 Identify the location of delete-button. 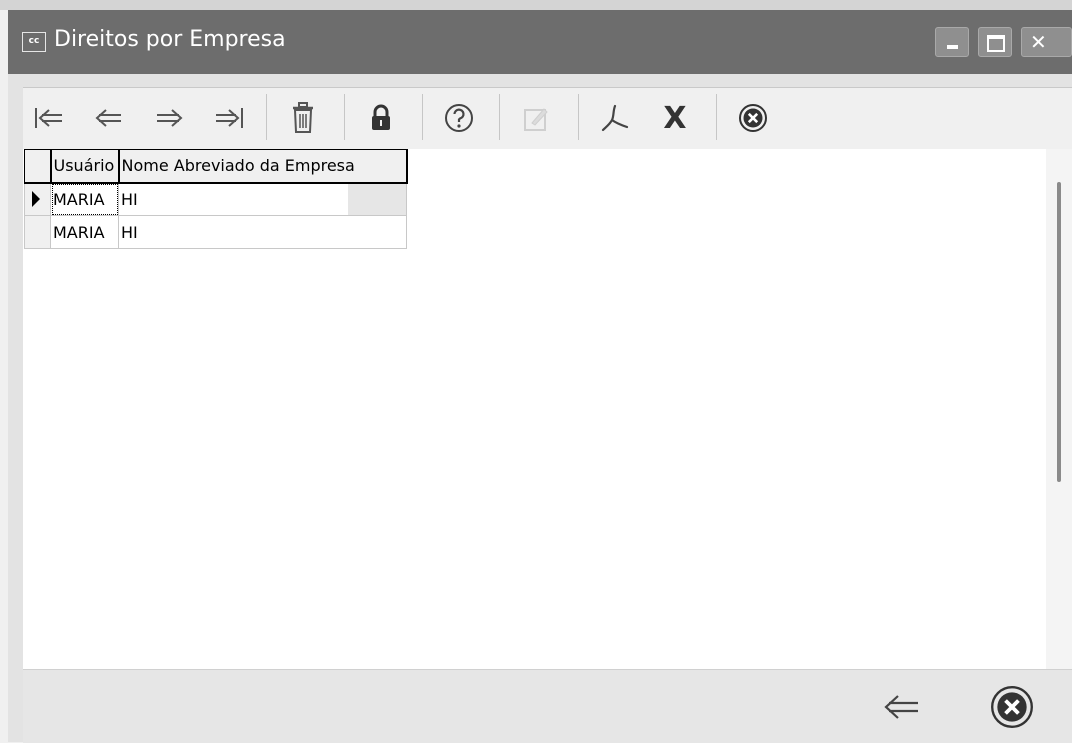
(303, 118).